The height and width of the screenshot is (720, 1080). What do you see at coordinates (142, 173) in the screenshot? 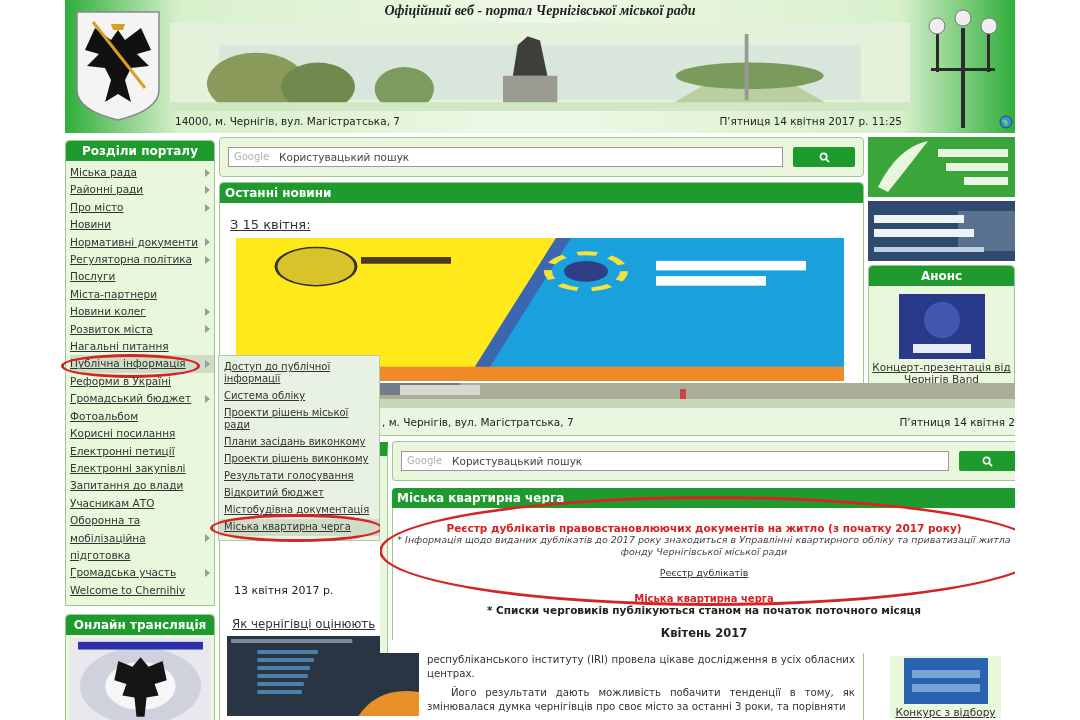
I see `sidebar-item: Міська рада` at bounding box center [142, 173].